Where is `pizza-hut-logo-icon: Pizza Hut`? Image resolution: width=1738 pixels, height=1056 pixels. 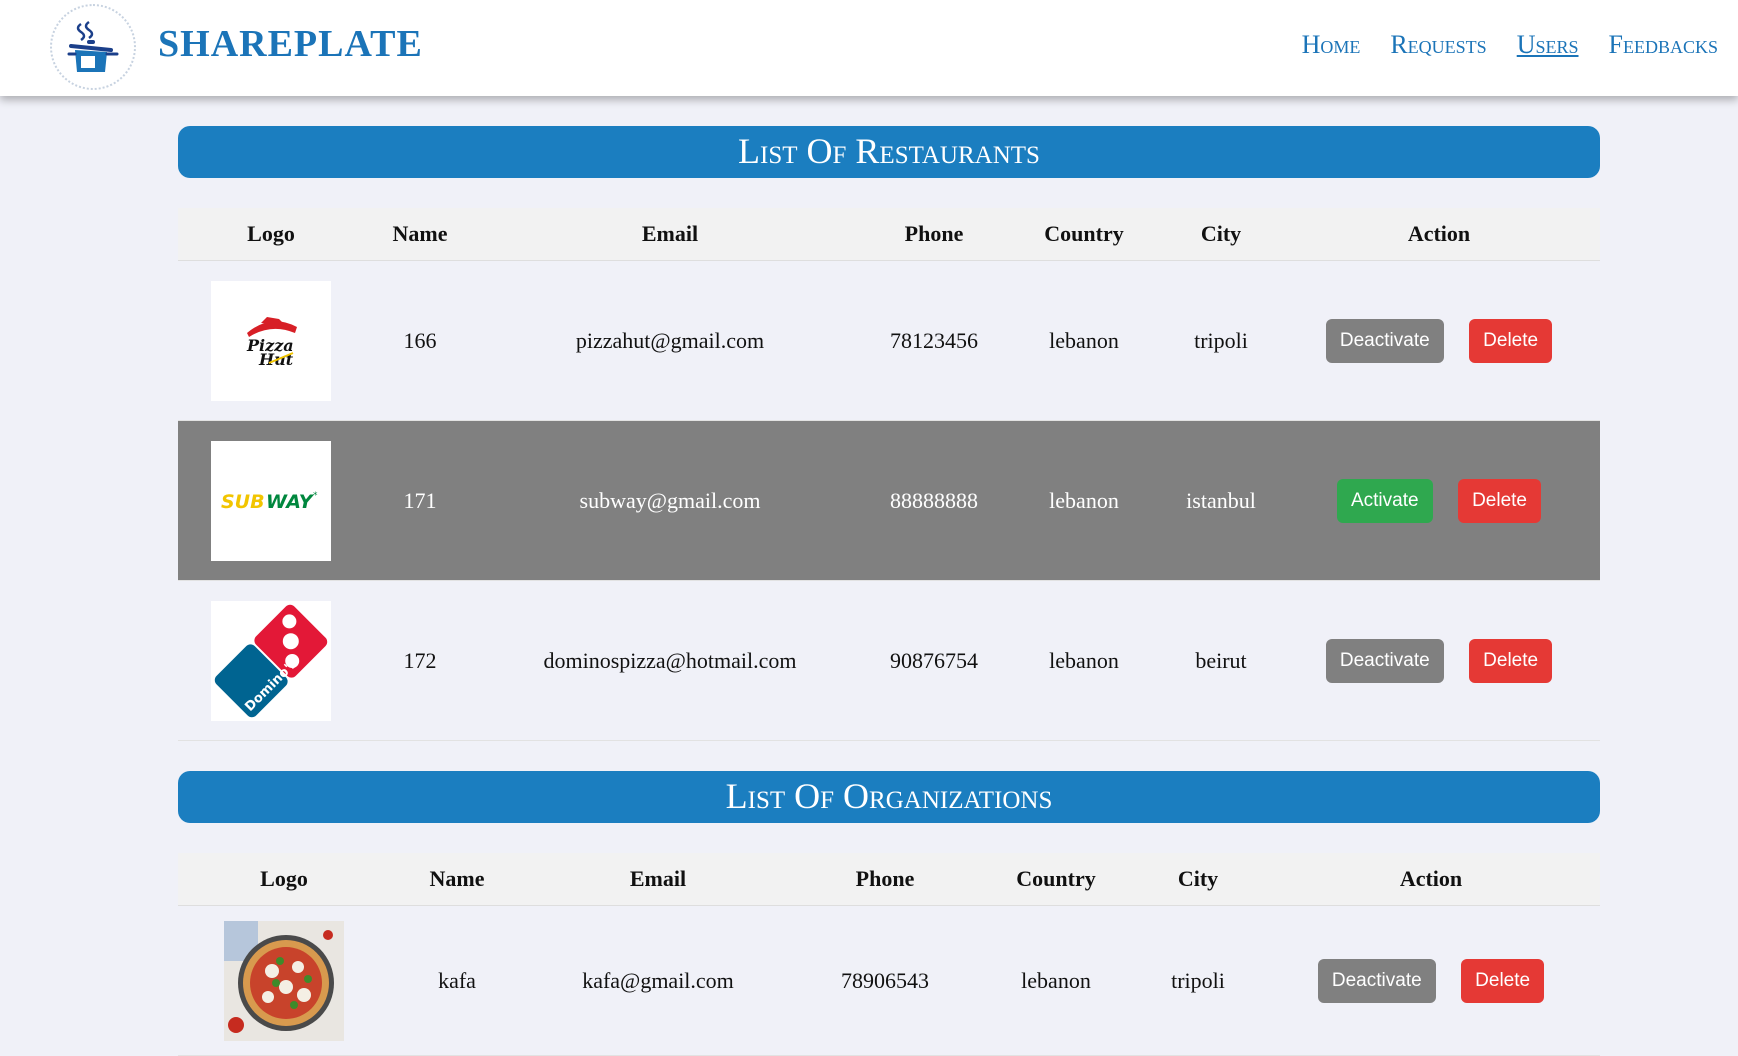
pizza-hut-logo-icon: Pizza Hut is located at coordinates (271, 342).